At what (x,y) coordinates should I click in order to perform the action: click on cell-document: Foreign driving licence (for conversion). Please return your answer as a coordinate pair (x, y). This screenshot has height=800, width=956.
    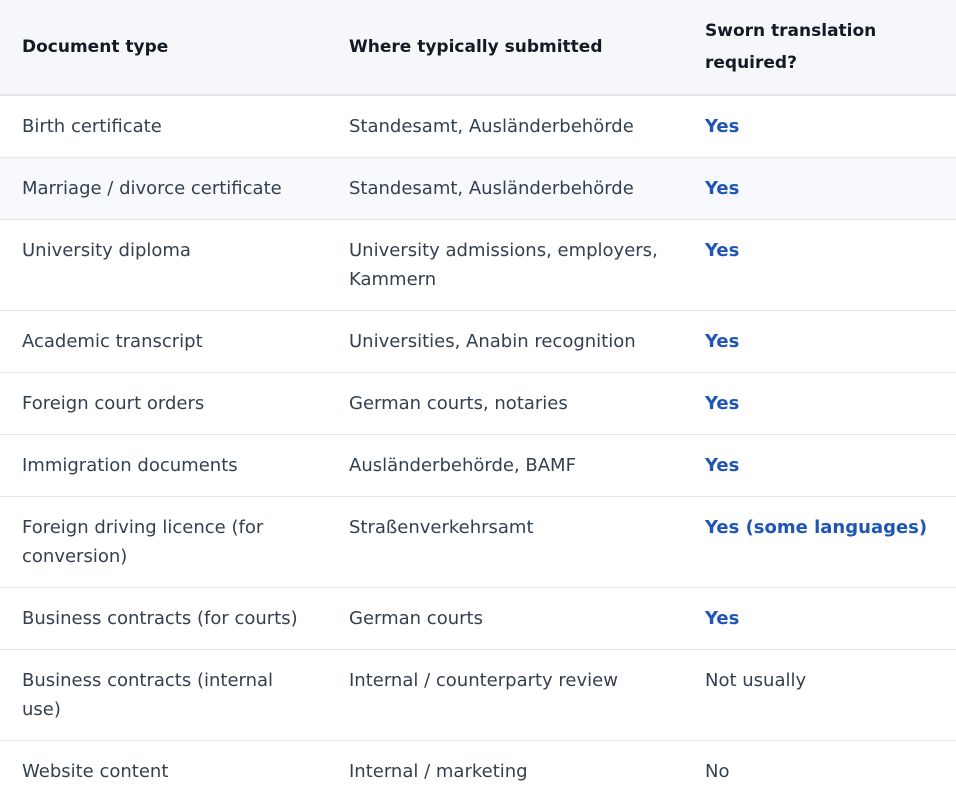
    Looking at the image, I should click on (163, 542).